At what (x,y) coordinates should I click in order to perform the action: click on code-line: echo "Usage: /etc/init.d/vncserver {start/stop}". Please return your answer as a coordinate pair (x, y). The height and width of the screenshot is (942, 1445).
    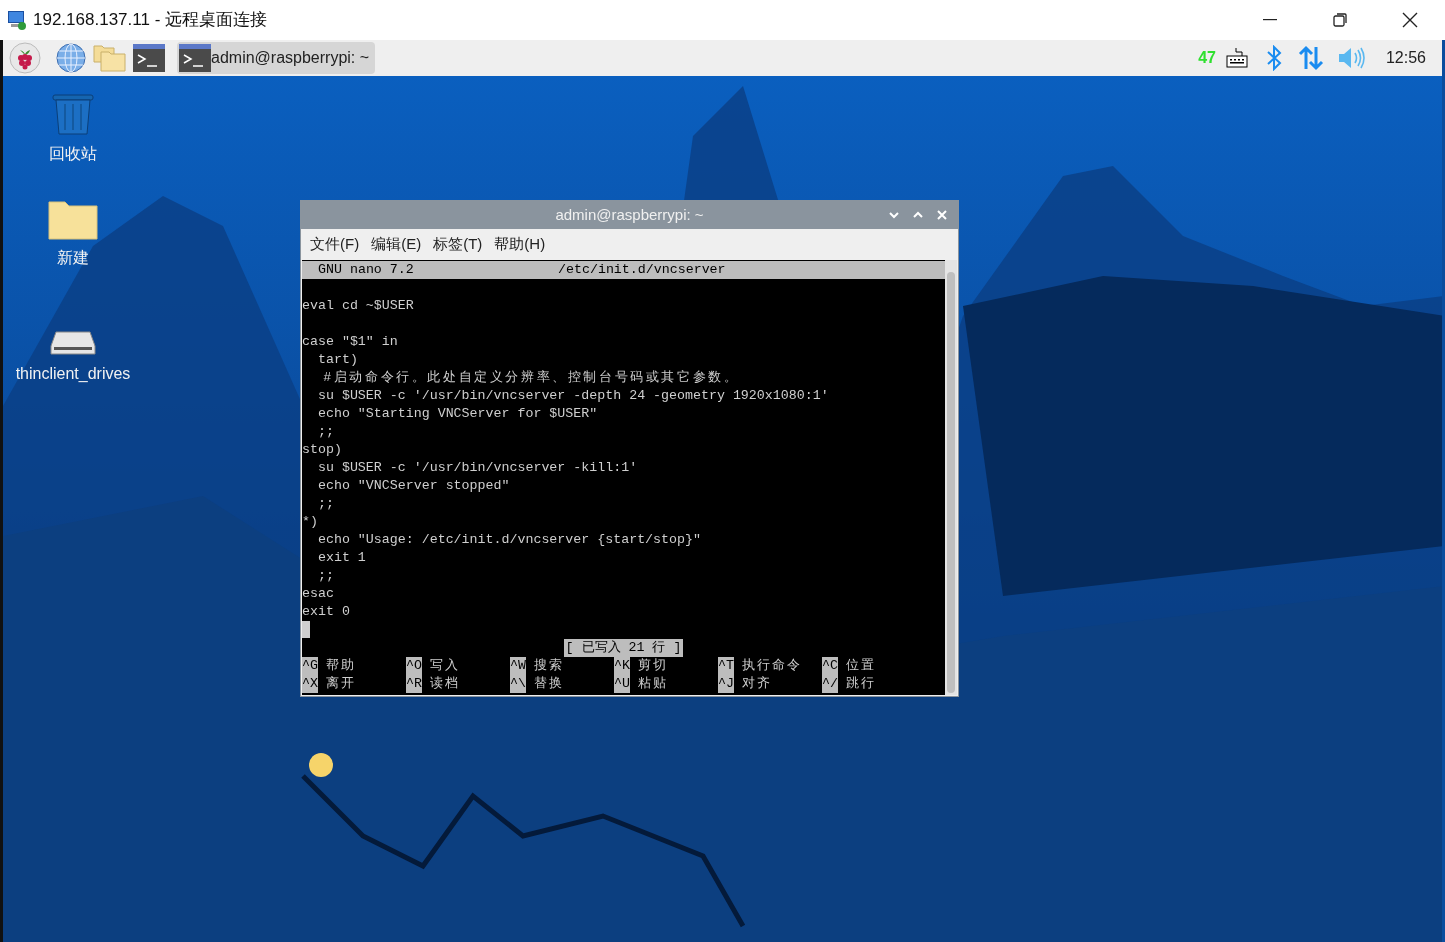
    Looking at the image, I should click on (508, 540).